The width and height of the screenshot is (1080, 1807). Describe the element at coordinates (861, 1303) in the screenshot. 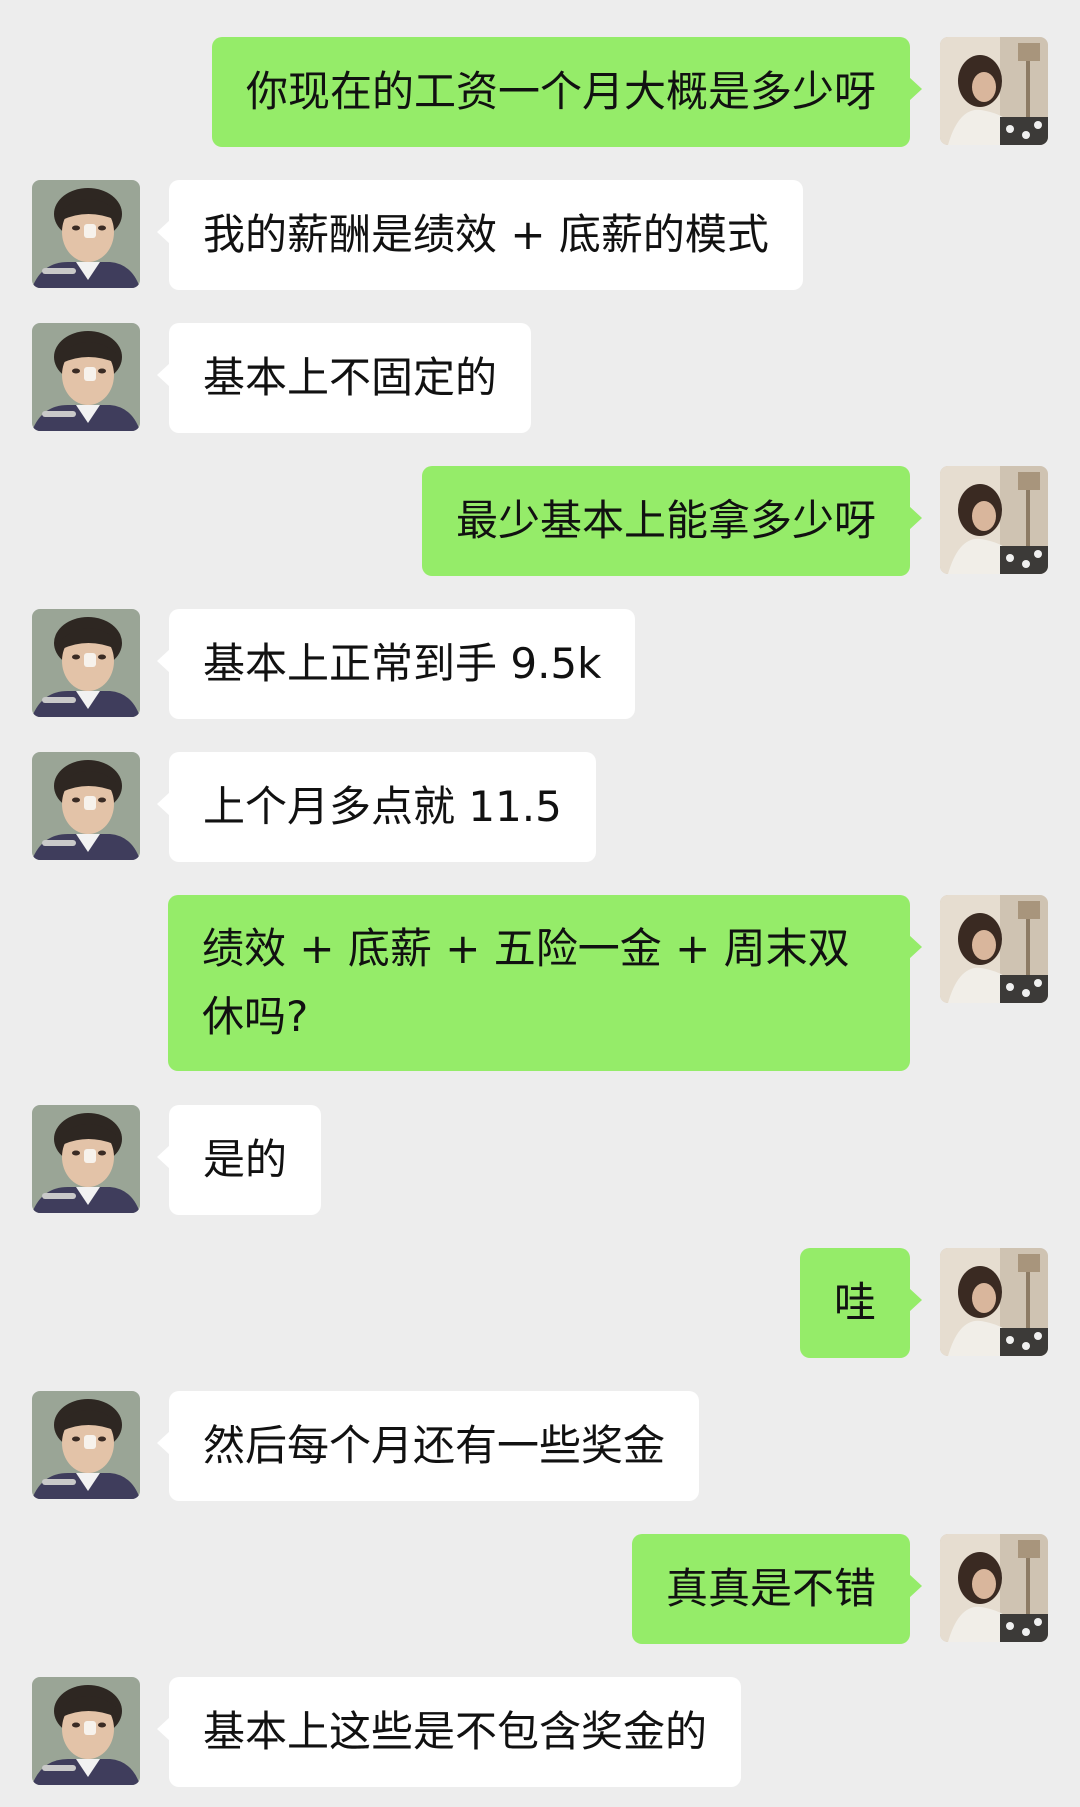

I see `message-bubble: 哇` at that location.